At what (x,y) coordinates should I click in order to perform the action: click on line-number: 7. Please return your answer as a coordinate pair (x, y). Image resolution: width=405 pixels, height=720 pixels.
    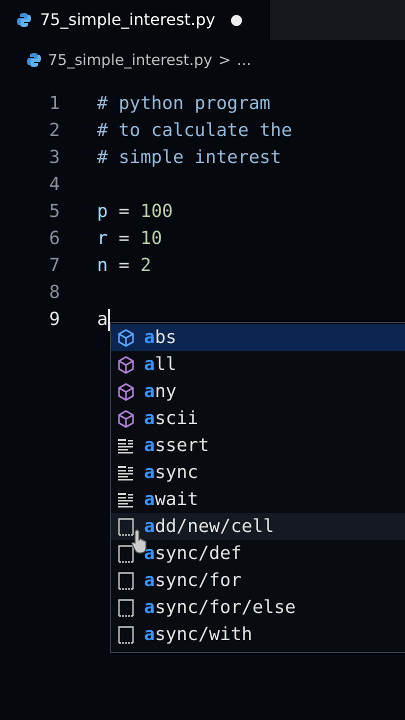
    Looking at the image, I should click on (54, 266).